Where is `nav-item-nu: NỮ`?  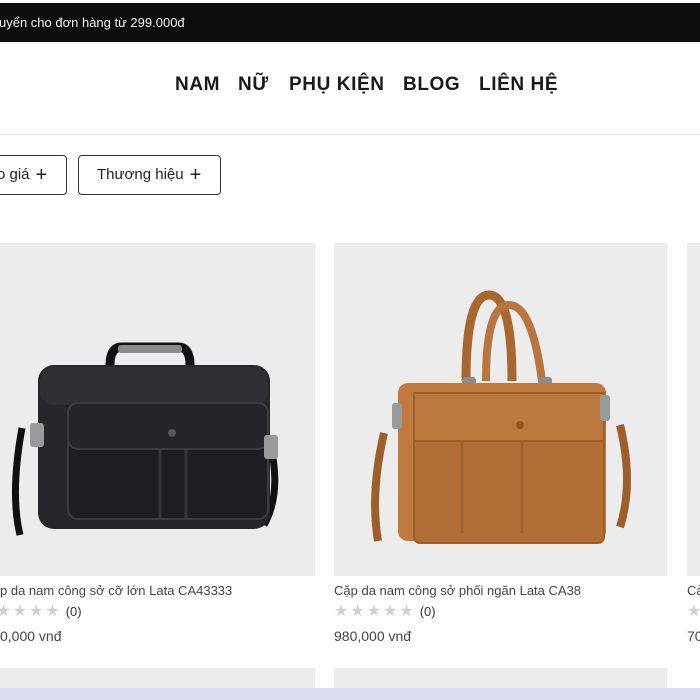
nav-item-nu: NỮ is located at coordinates (253, 85).